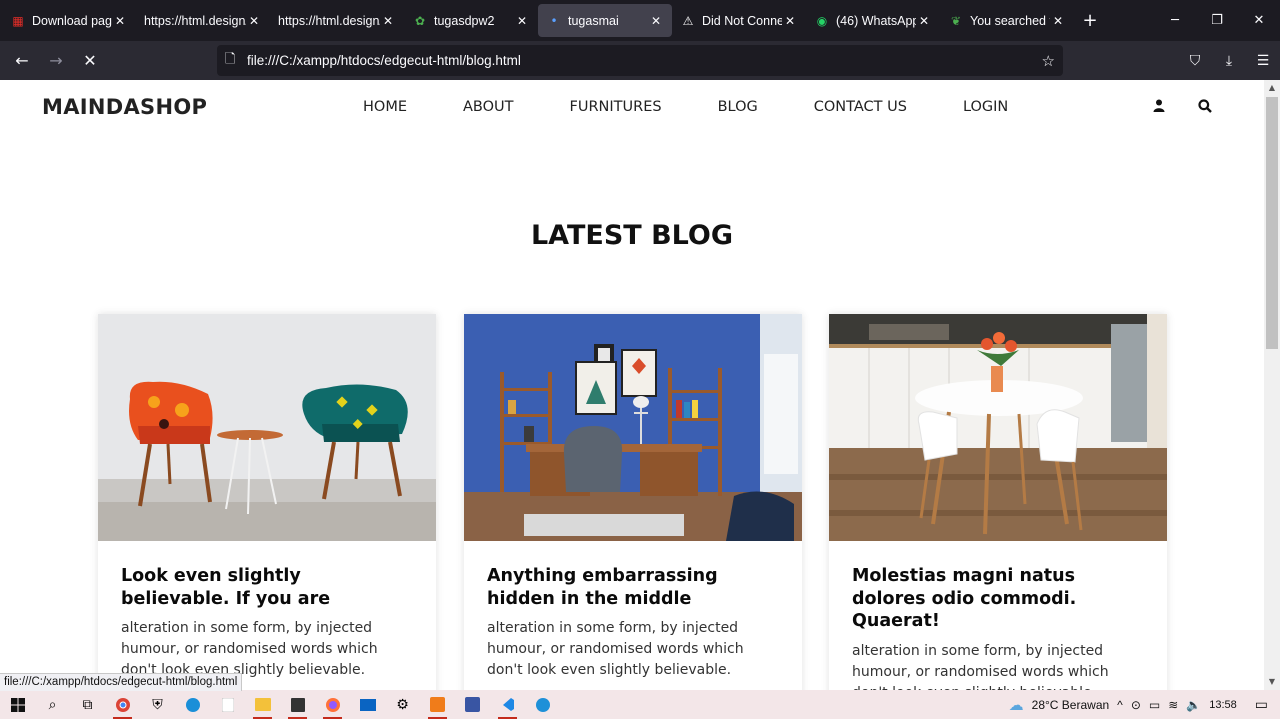  Describe the element at coordinates (69, 20) in the screenshot. I see `browser-tab: ▦ Download page ✕` at that location.